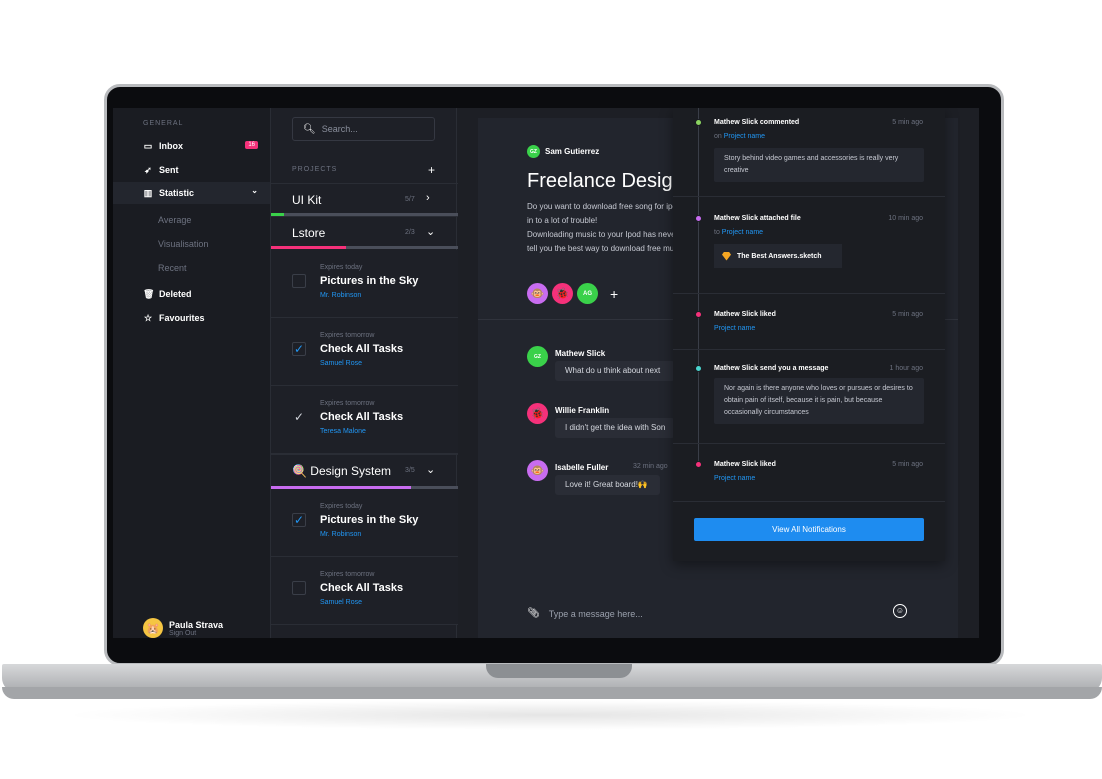  What do you see at coordinates (726, 256) in the screenshot?
I see `sketch-file-icon` at bounding box center [726, 256].